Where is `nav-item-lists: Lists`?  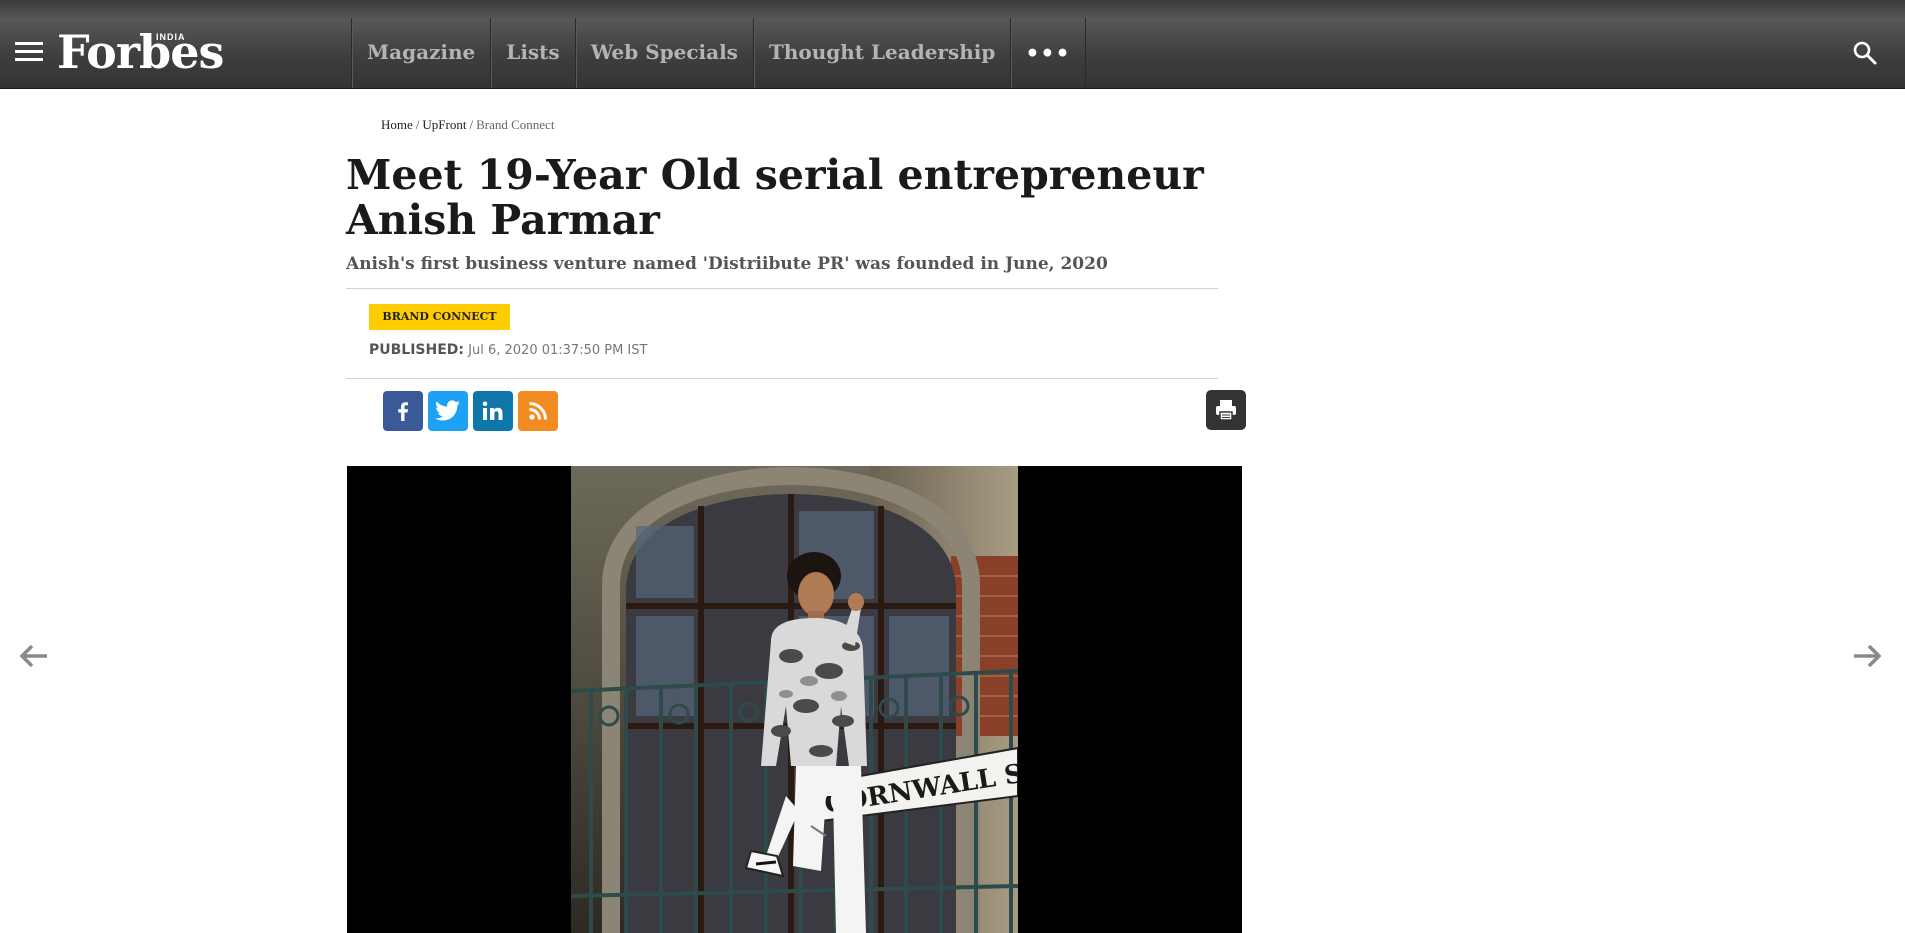 nav-item-lists: Lists is located at coordinates (533, 53).